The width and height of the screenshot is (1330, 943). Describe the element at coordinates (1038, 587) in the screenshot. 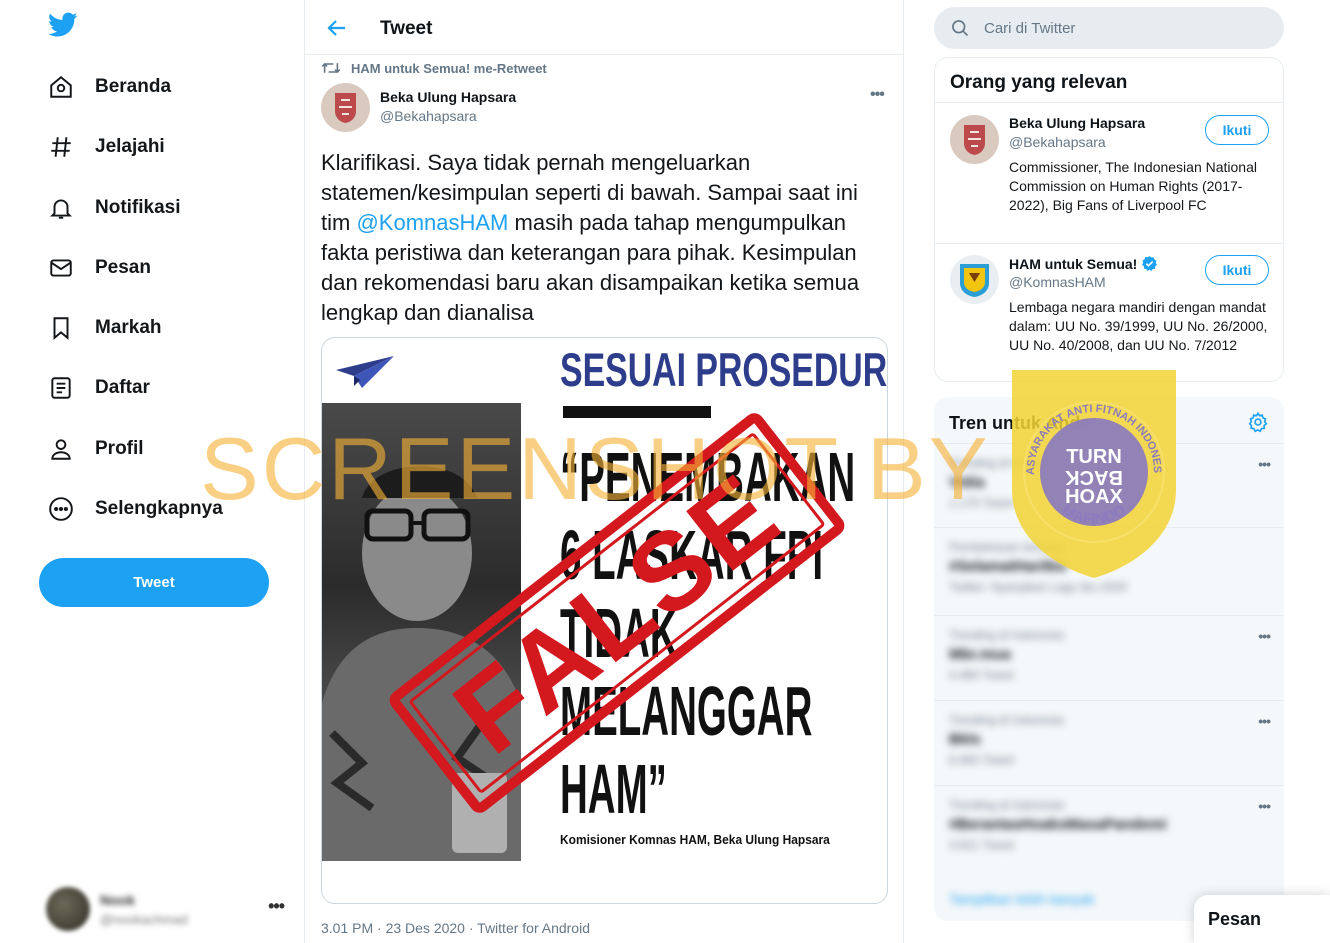

I see `trend-count: Twitter: Nyanyikan Lagu Ibu 2020` at that location.